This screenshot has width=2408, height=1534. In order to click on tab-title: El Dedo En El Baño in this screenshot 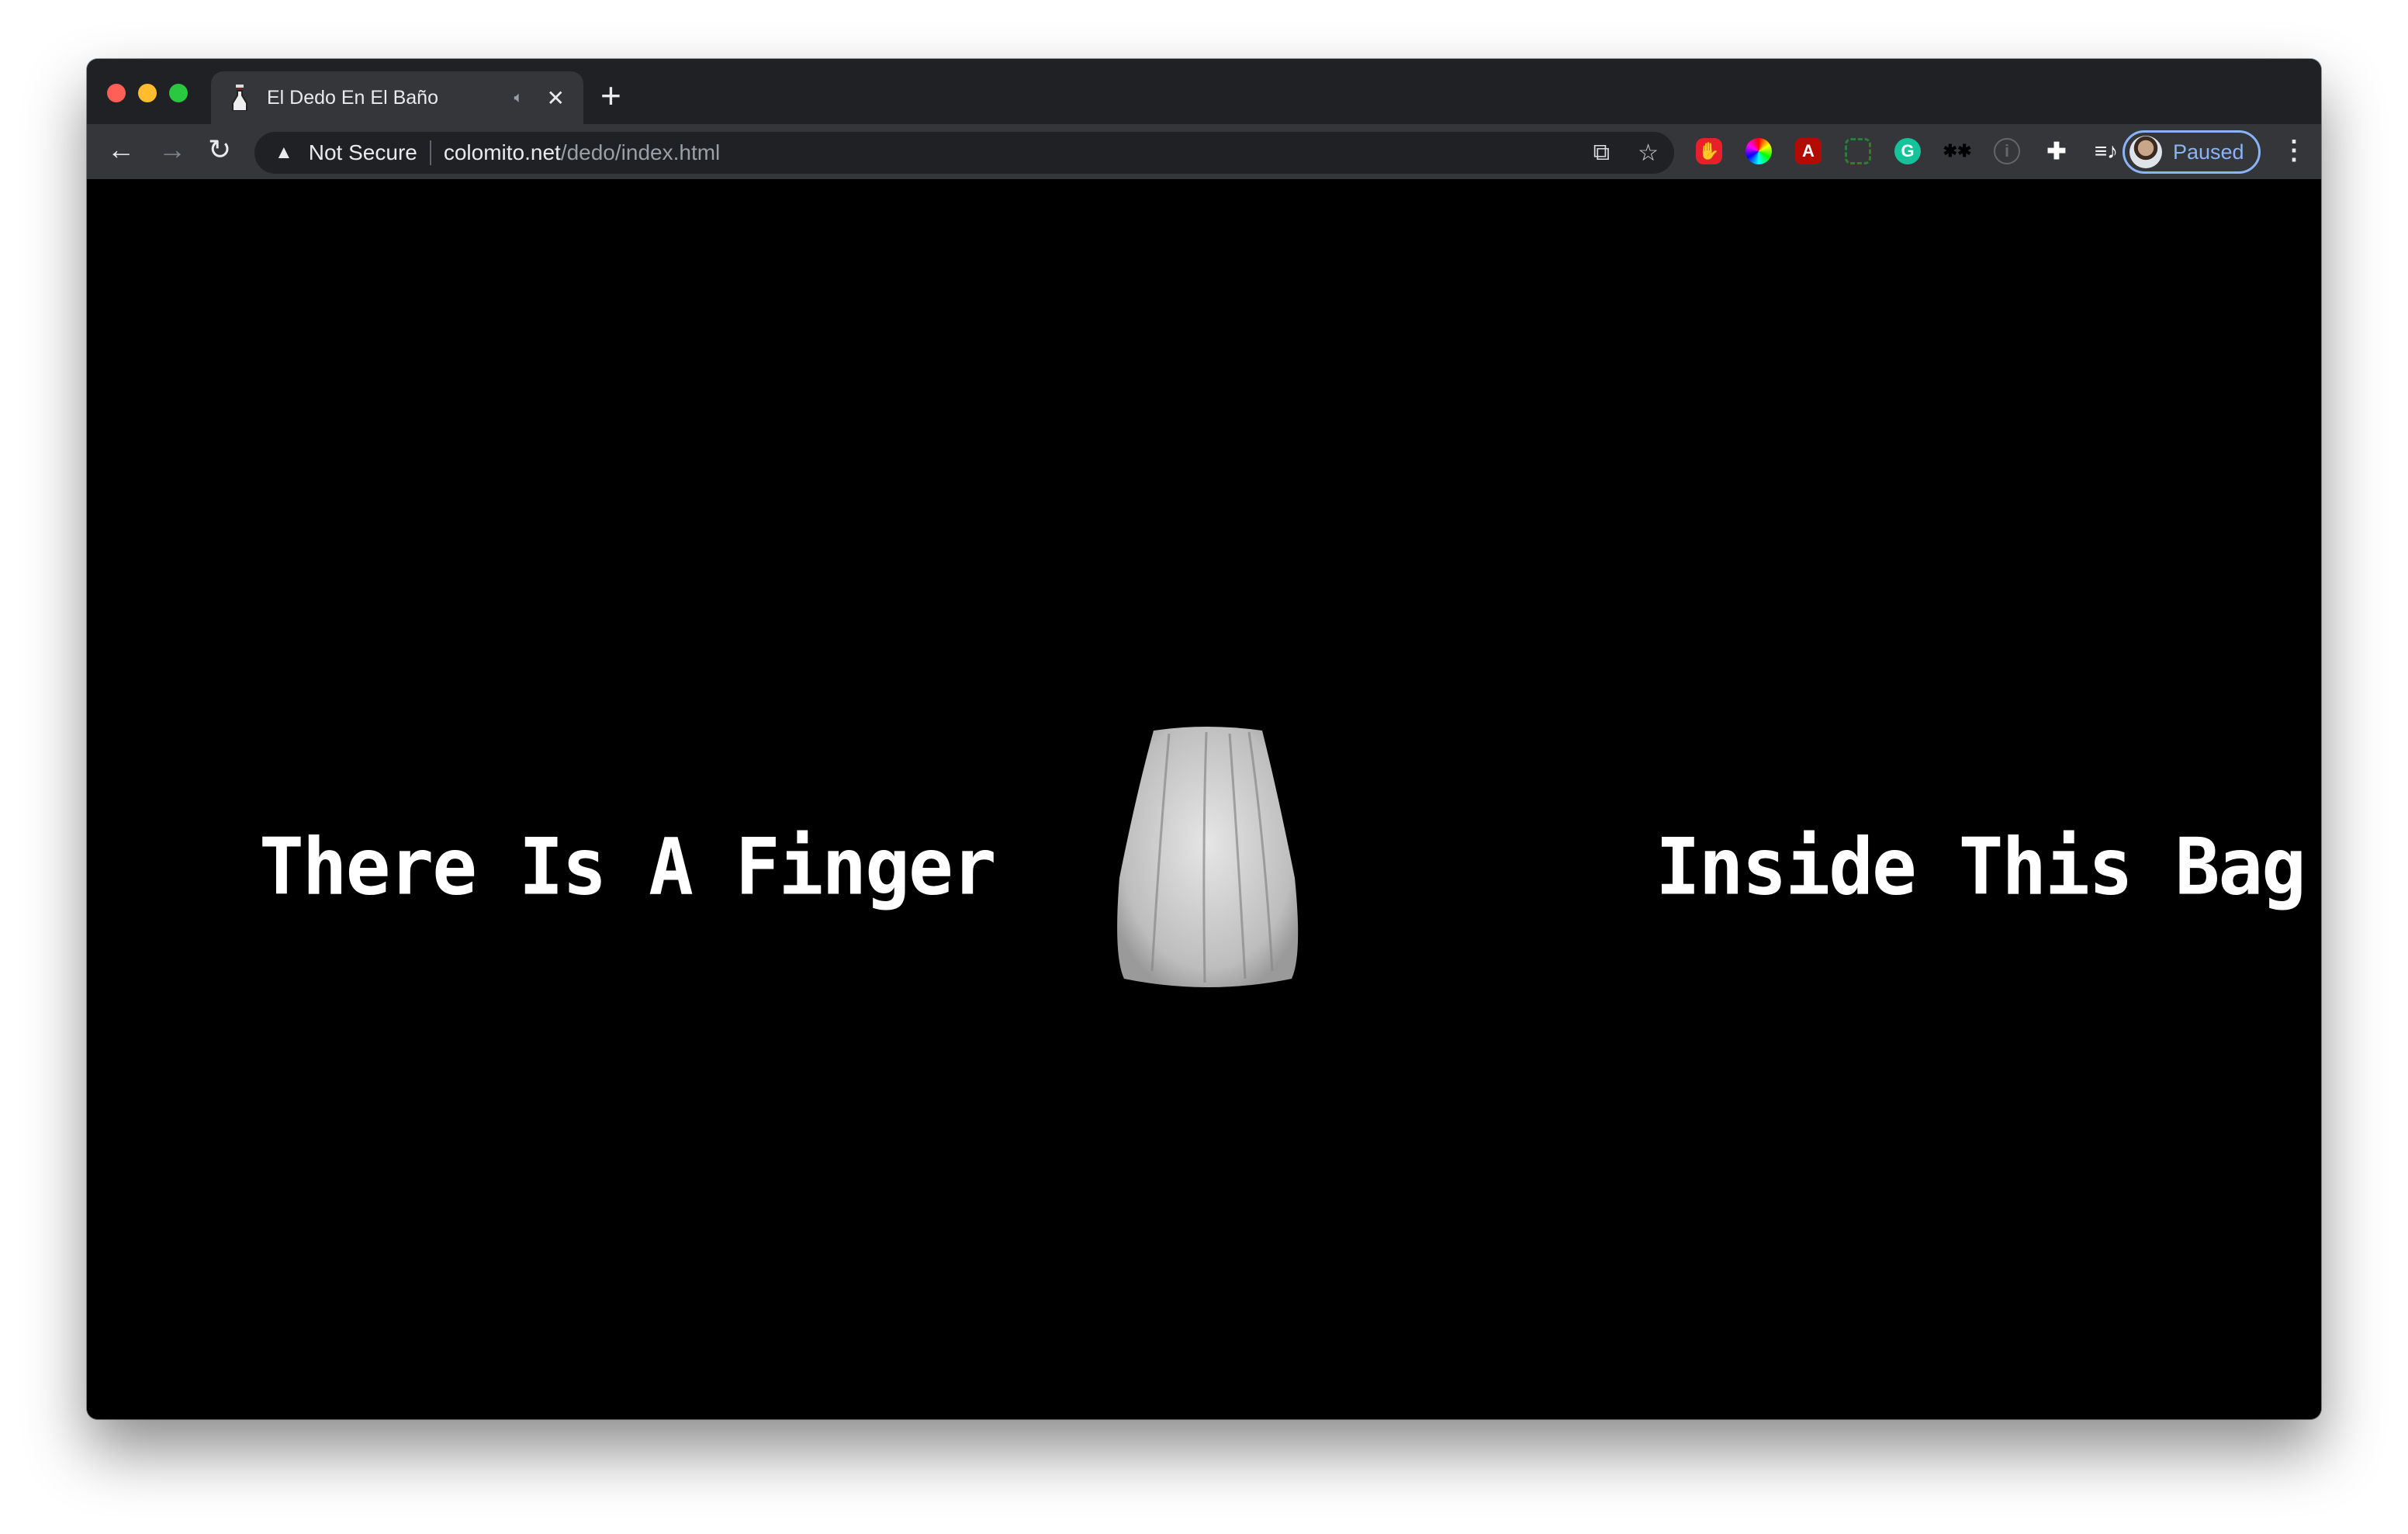, I will do `click(353, 97)`.